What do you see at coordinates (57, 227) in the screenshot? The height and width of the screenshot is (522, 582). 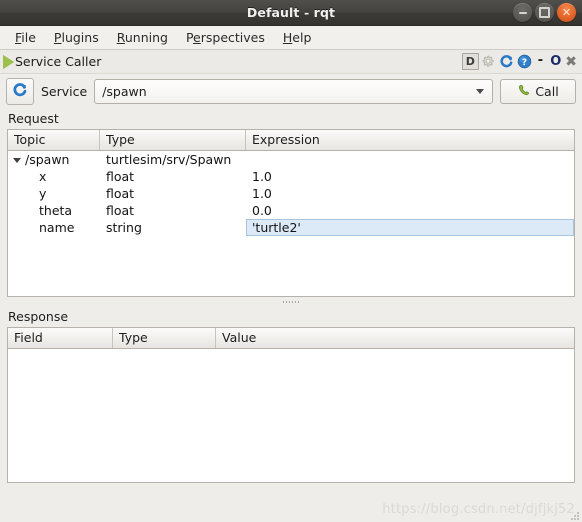 I see `request-row-topic-label: name` at bounding box center [57, 227].